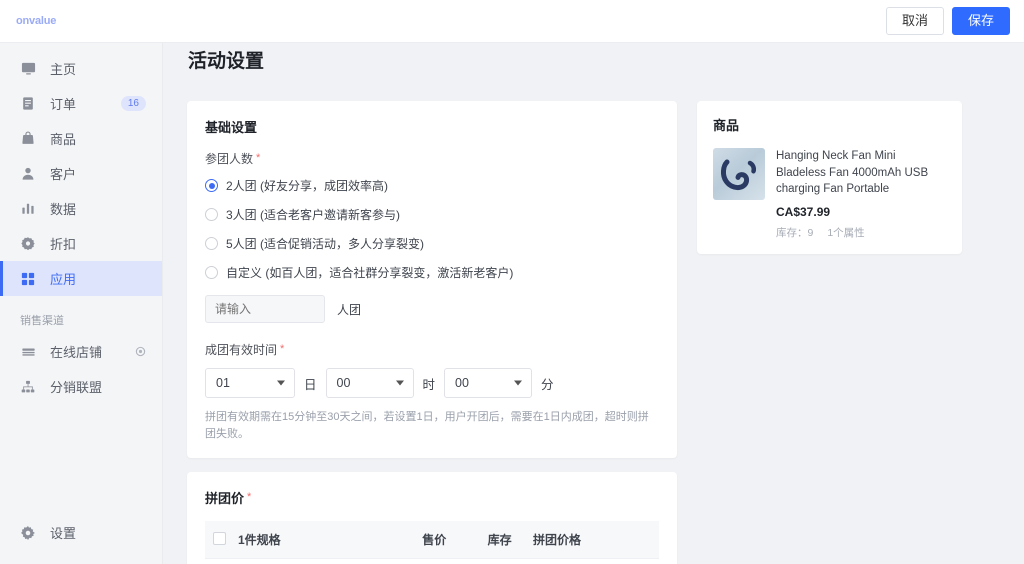 This screenshot has height=564, width=1024. What do you see at coordinates (28, 139) in the screenshot?
I see `bag-icon` at bounding box center [28, 139].